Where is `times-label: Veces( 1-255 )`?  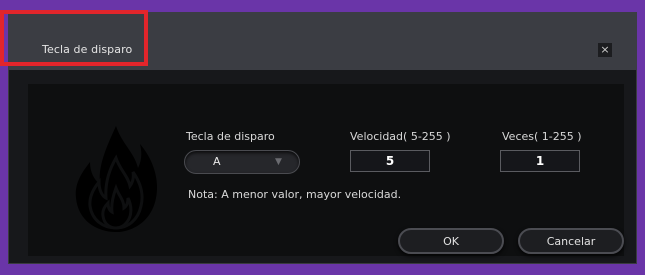
times-label: Veces( 1-255 ) is located at coordinates (542, 136).